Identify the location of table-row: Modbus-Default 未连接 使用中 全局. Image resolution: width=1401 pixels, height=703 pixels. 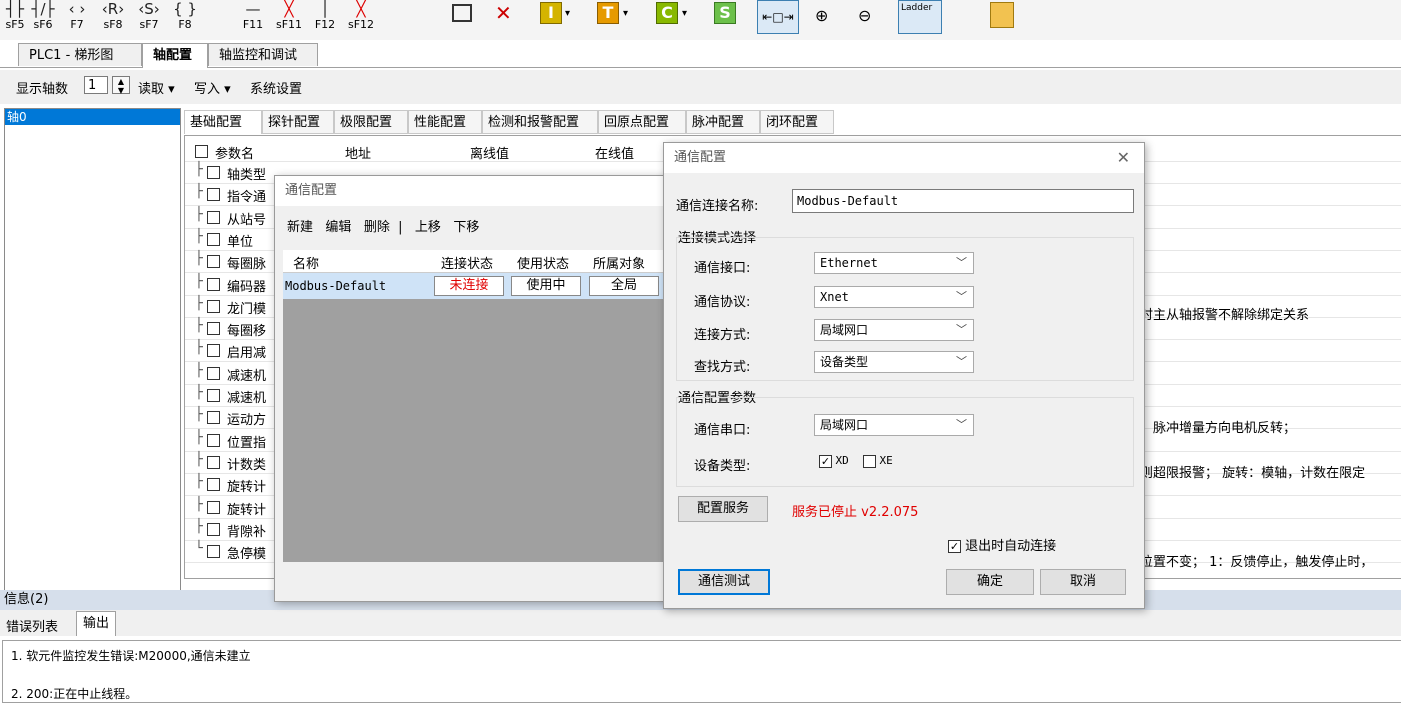
(476, 286).